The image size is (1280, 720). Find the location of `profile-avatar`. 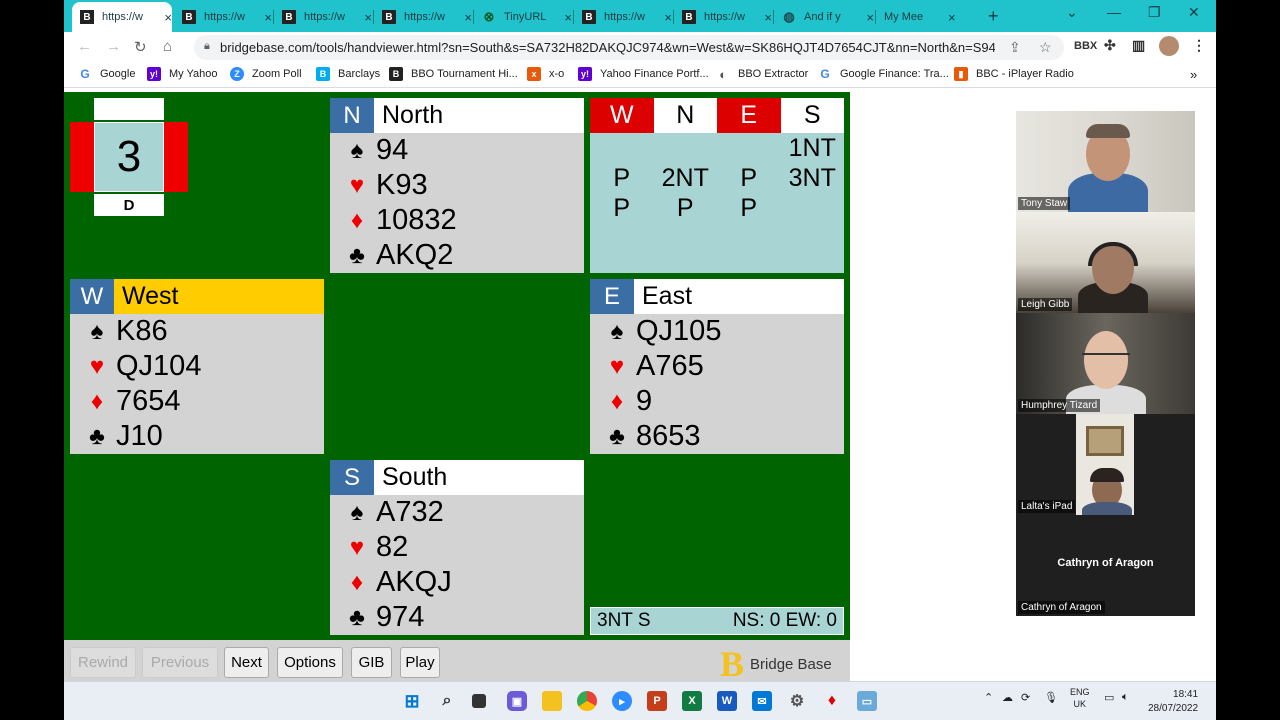

profile-avatar is located at coordinates (1169, 46).